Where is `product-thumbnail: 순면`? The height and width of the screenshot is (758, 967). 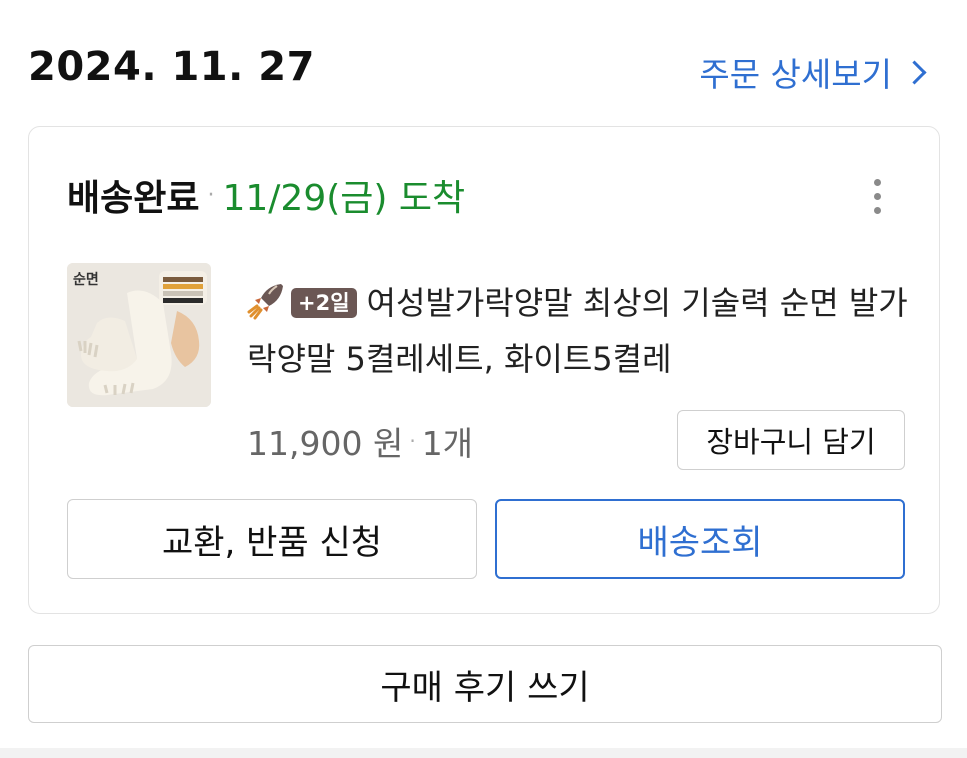 product-thumbnail: 순면 is located at coordinates (139, 335).